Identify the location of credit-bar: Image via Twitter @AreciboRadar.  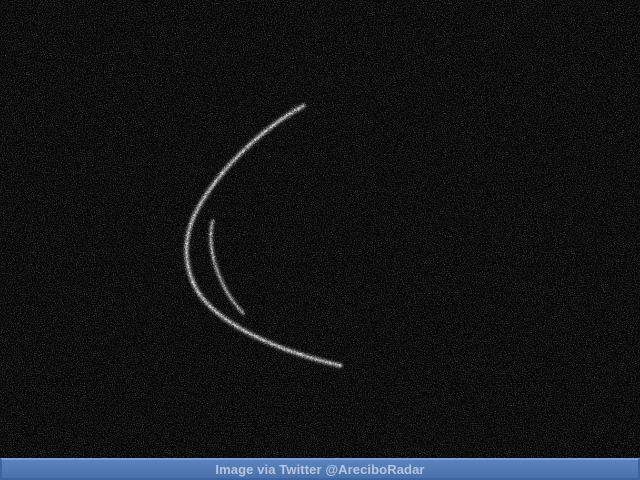
(320, 469).